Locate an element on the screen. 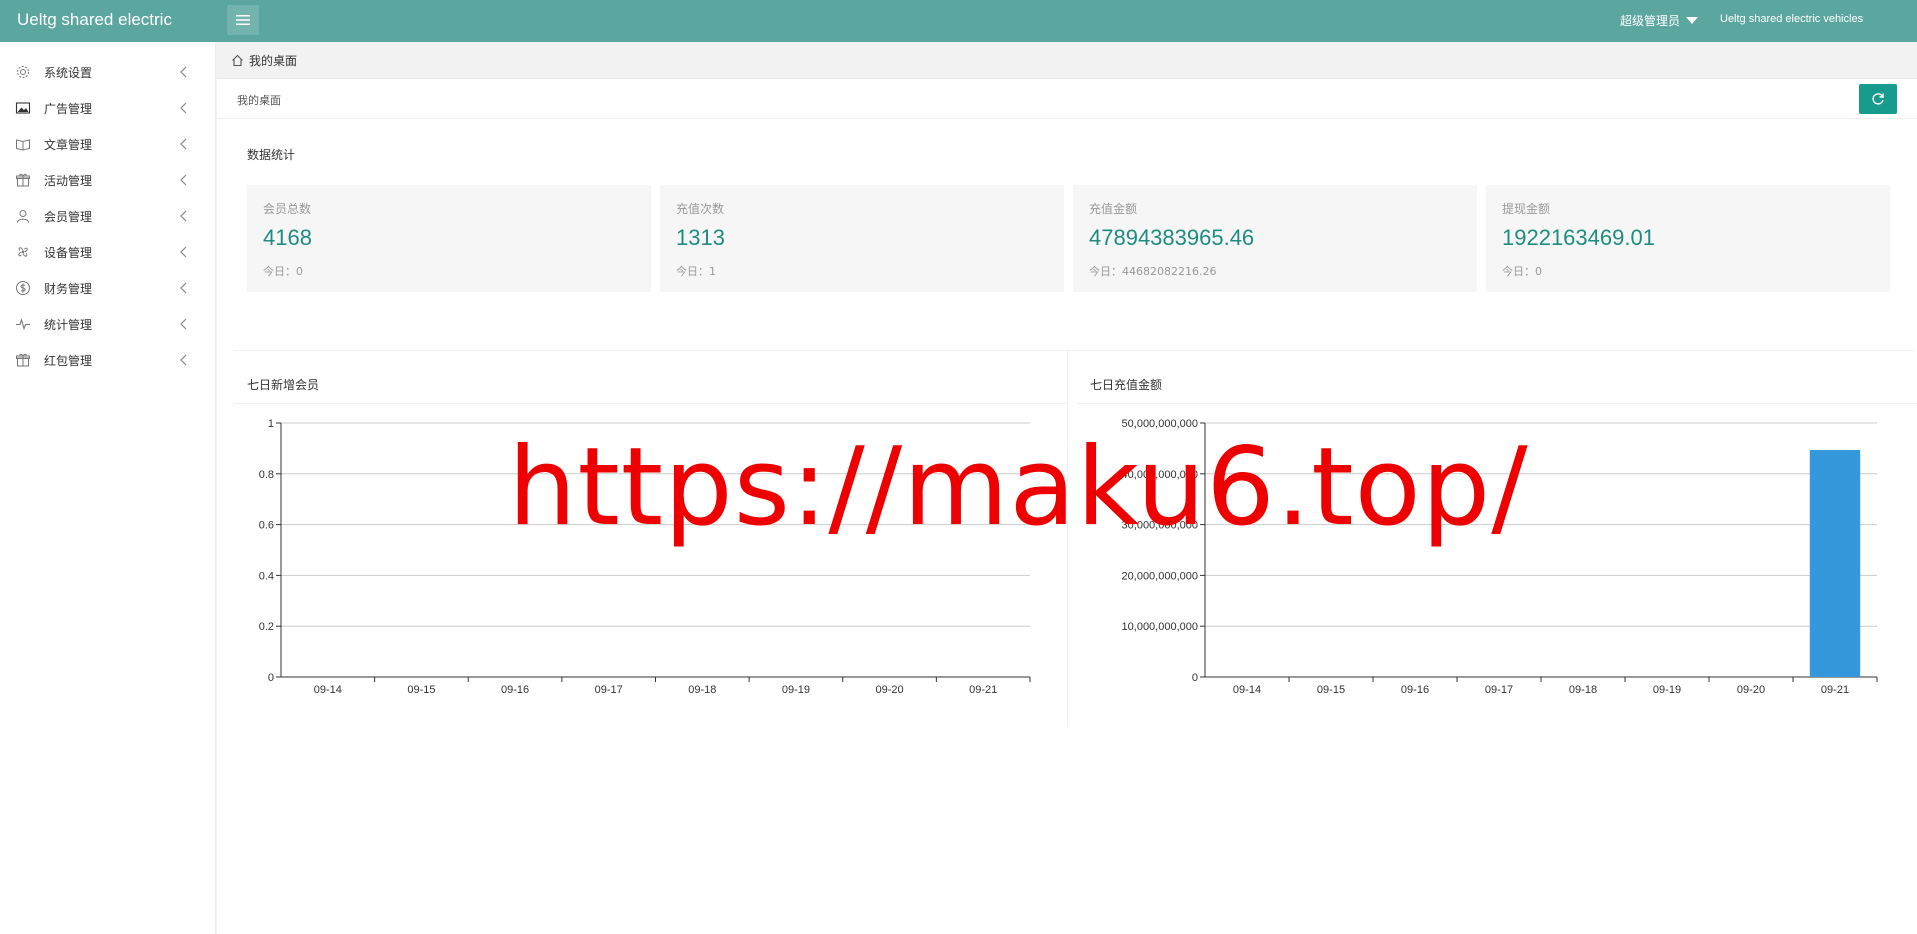 This screenshot has height=934, width=1917. dollar-icon is located at coordinates (23, 288).